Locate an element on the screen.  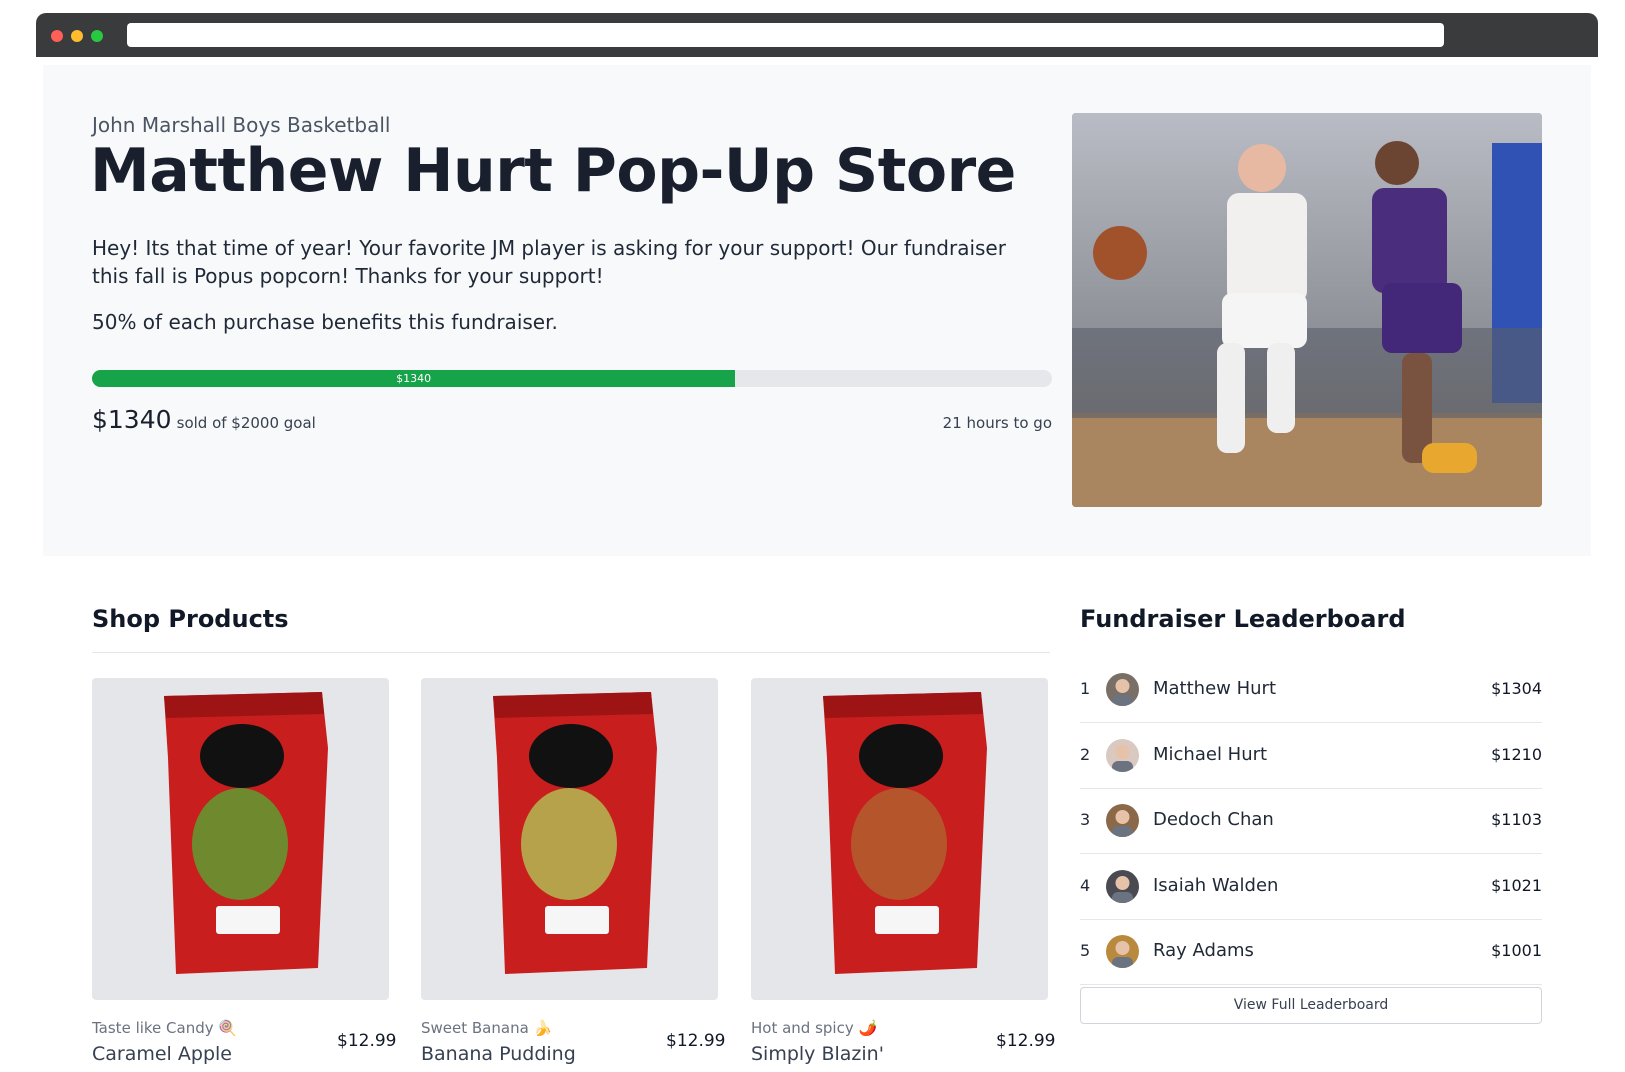
leaderboard-heading: Fundraiser Leaderboard is located at coordinates (1243, 619).